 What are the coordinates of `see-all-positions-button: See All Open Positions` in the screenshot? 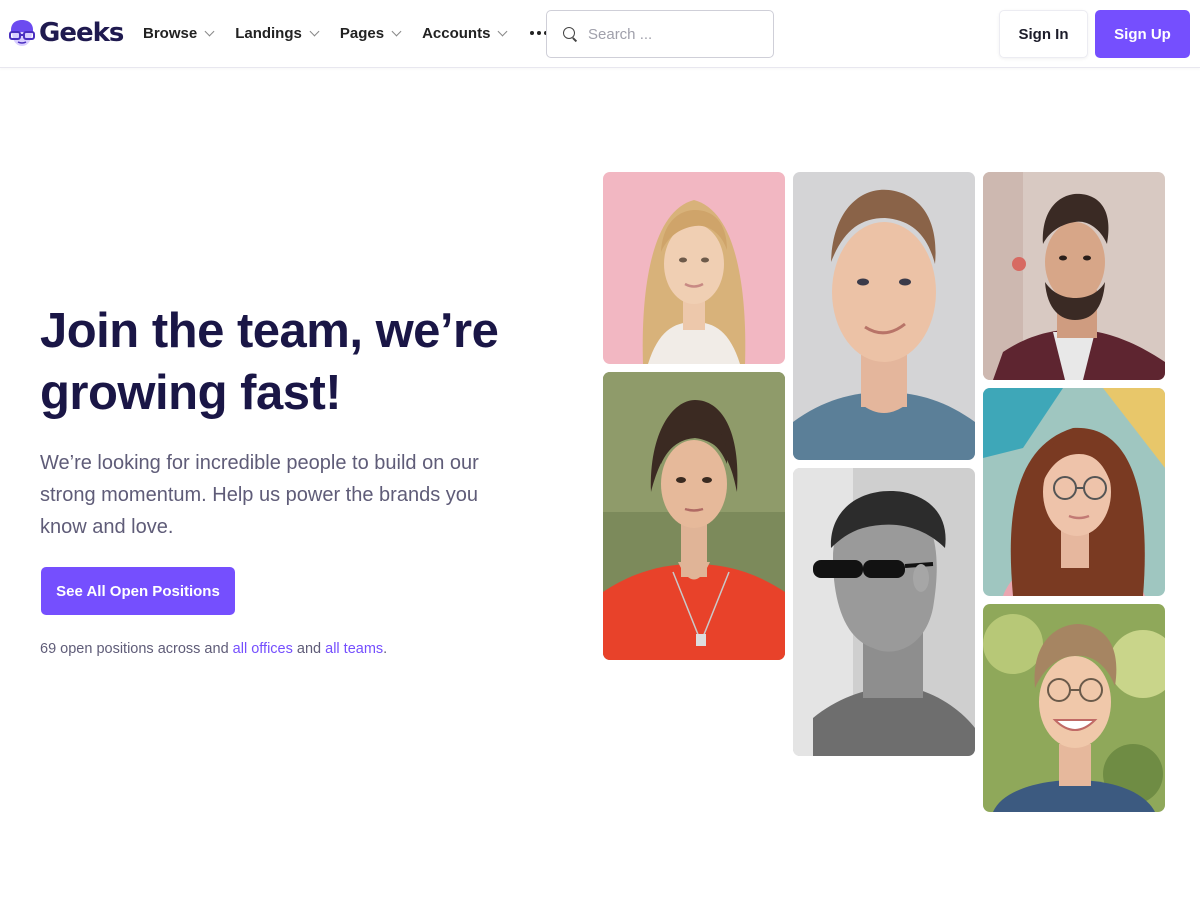 It's located at (138, 591).